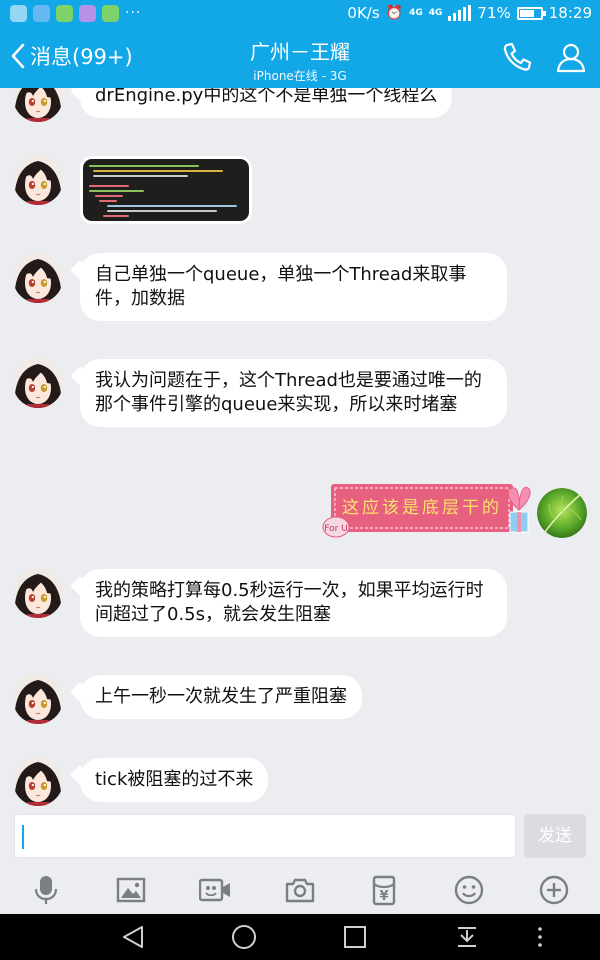 The image size is (600, 960). What do you see at coordinates (555, 836) in the screenshot?
I see `send-button: 发送` at bounding box center [555, 836].